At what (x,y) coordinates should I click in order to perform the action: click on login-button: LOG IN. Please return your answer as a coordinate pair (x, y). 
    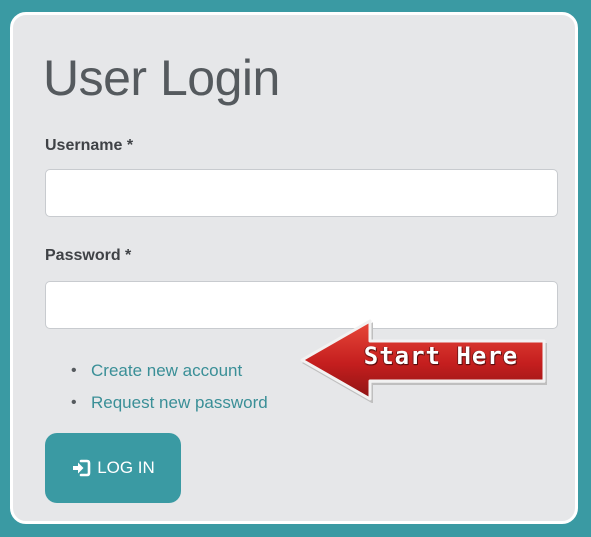
    Looking at the image, I should click on (113, 468).